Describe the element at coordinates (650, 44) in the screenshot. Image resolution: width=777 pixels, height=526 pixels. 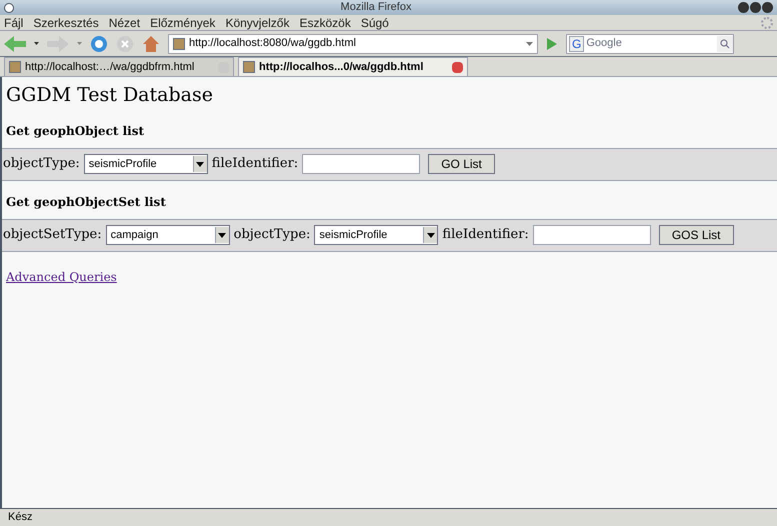
I see `search-field: G Google` at that location.